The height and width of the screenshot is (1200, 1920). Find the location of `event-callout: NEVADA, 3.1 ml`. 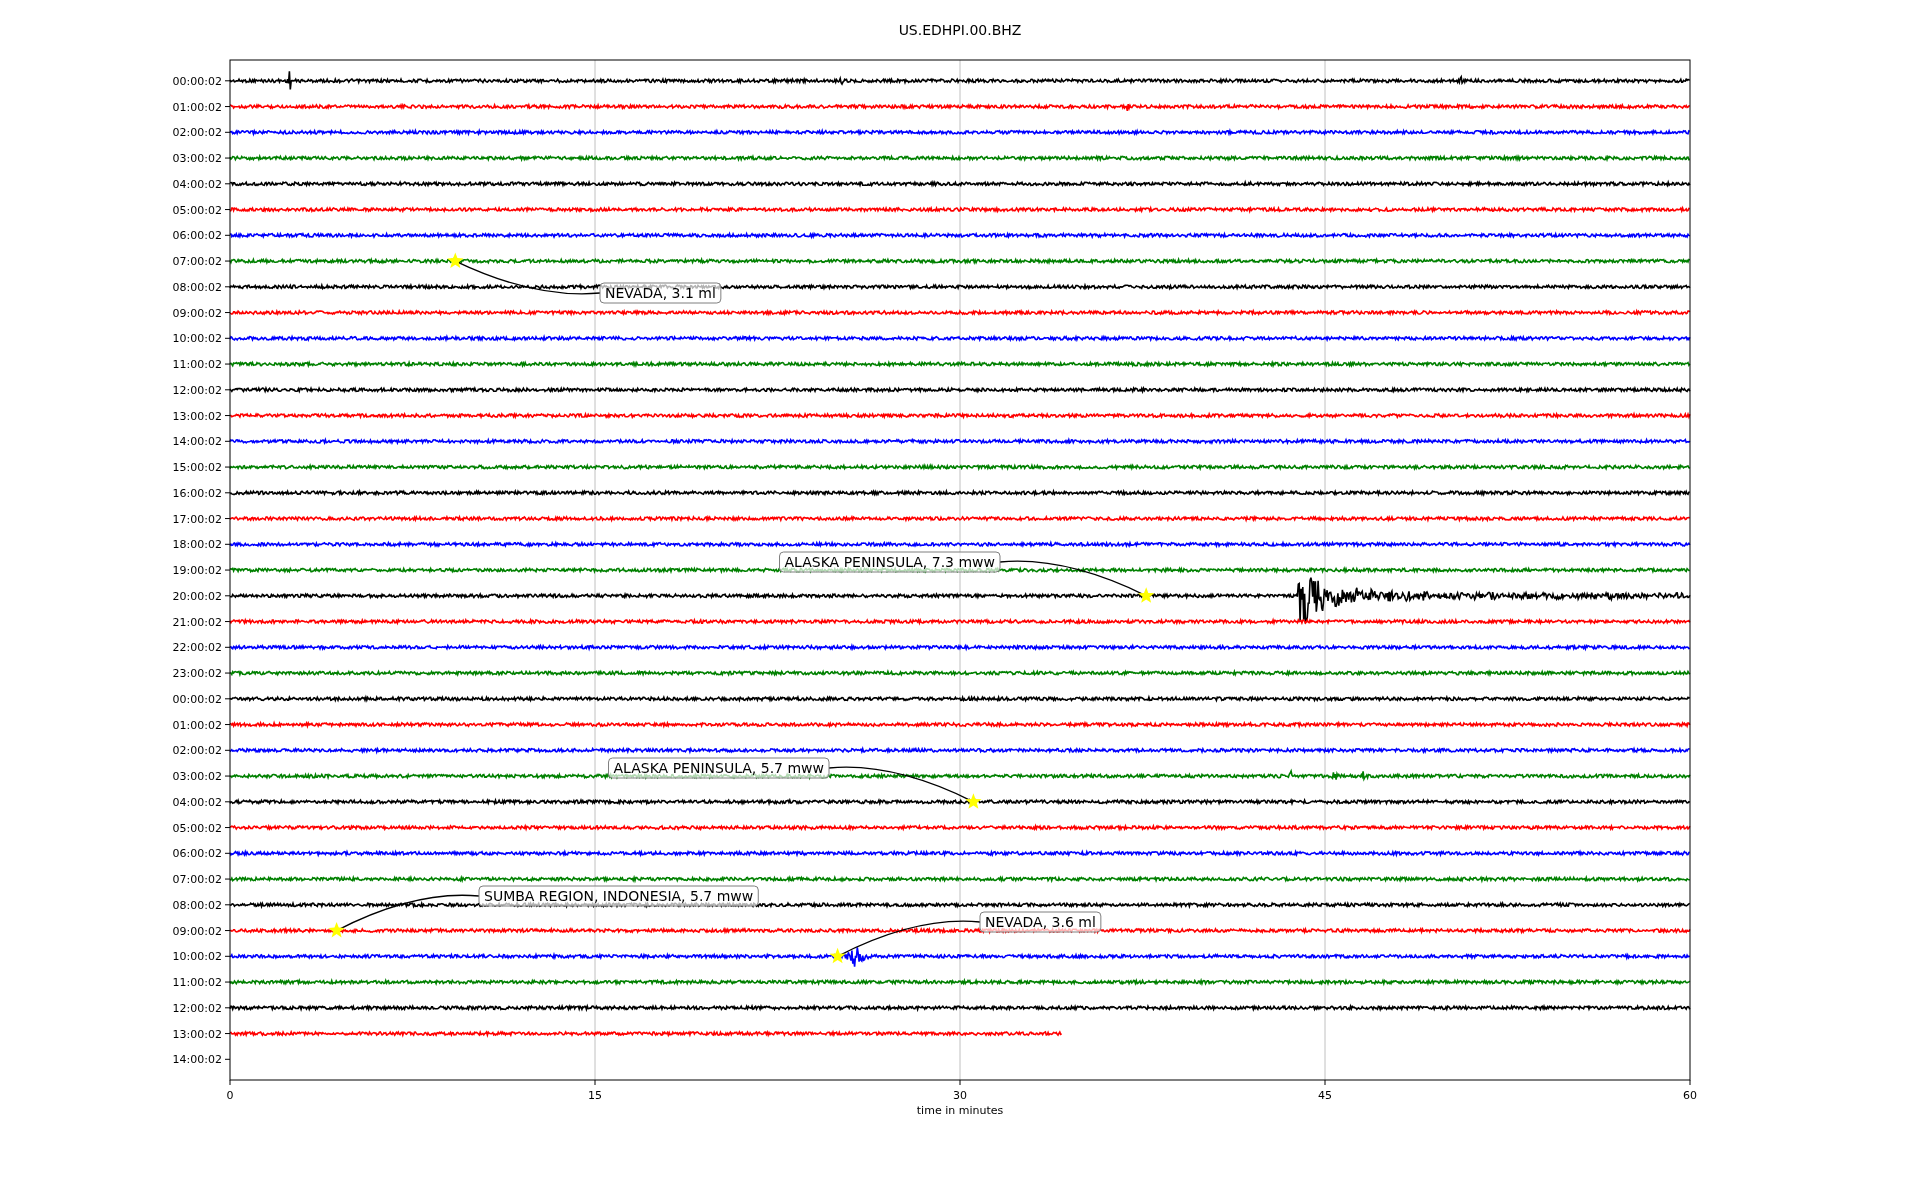

event-callout: NEVADA, 3.1 ml is located at coordinates (660, 293).